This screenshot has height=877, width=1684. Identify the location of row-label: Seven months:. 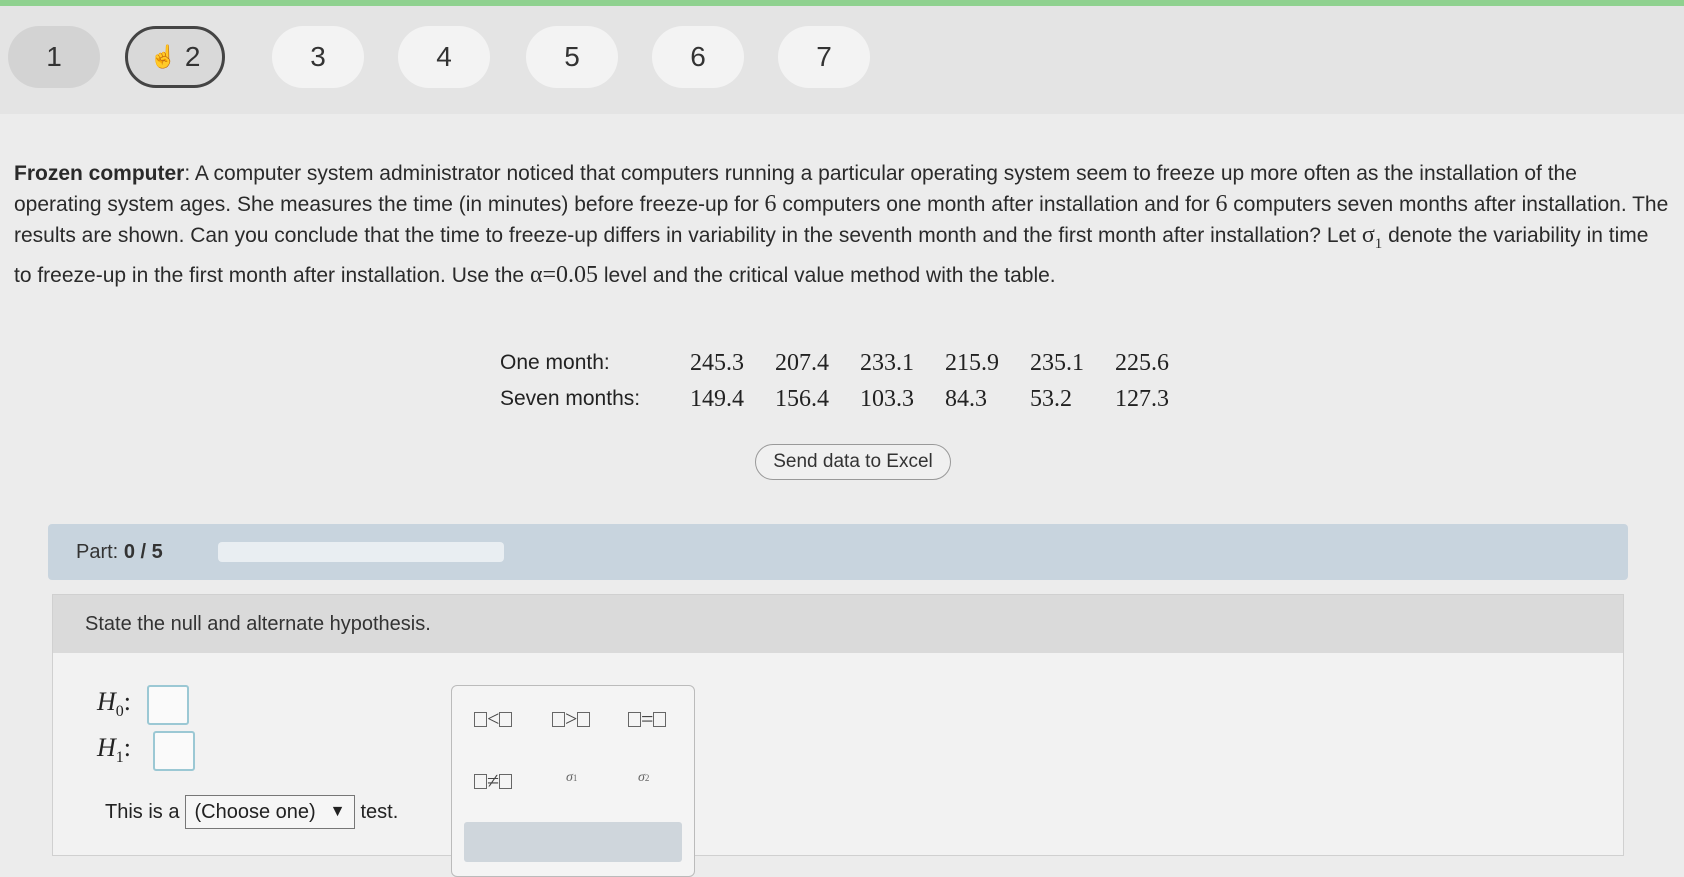
(570, 398).